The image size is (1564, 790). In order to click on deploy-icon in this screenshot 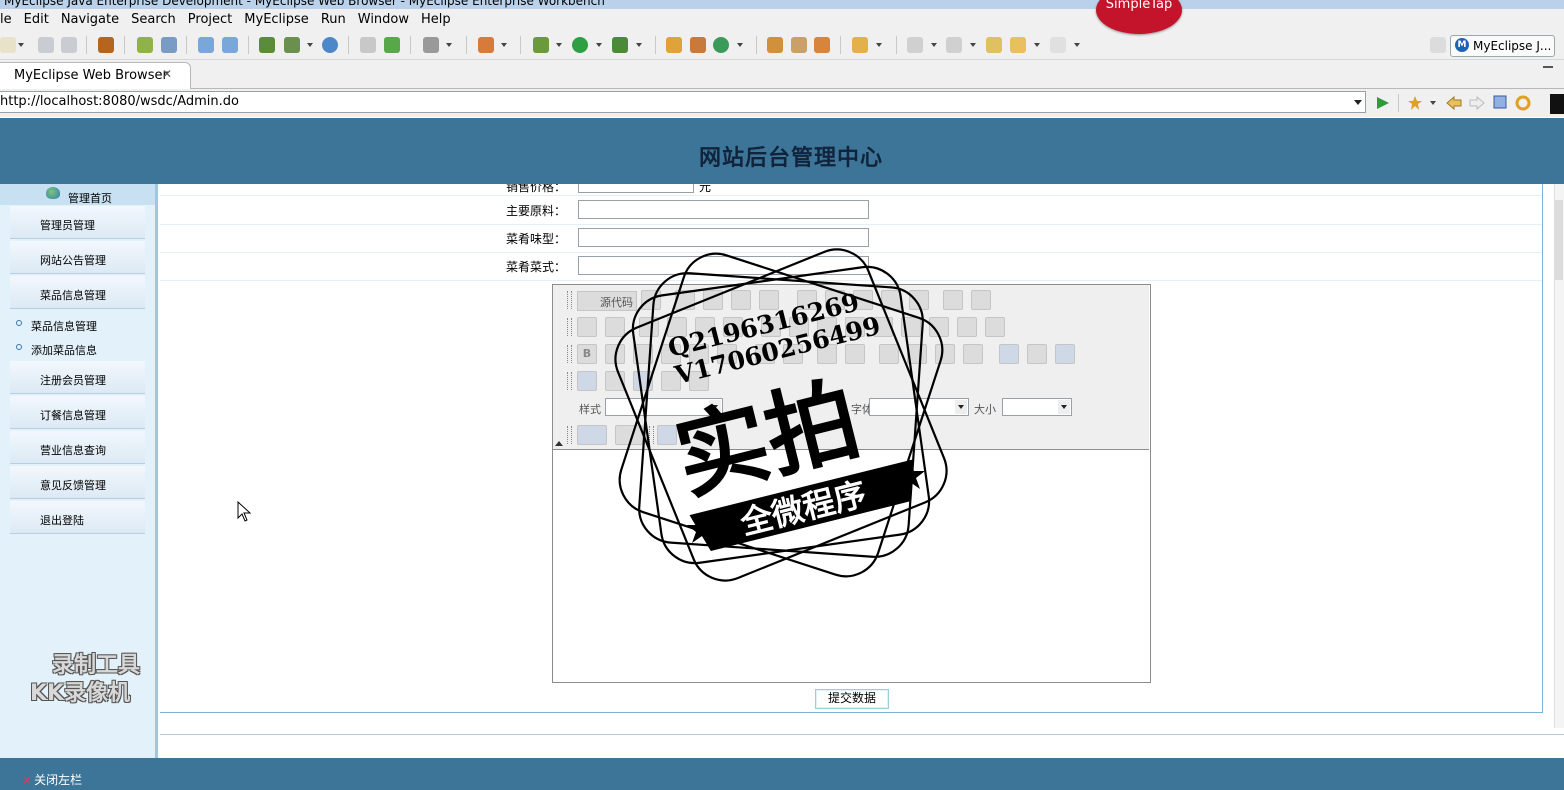, I will do `click(169, 45)`.